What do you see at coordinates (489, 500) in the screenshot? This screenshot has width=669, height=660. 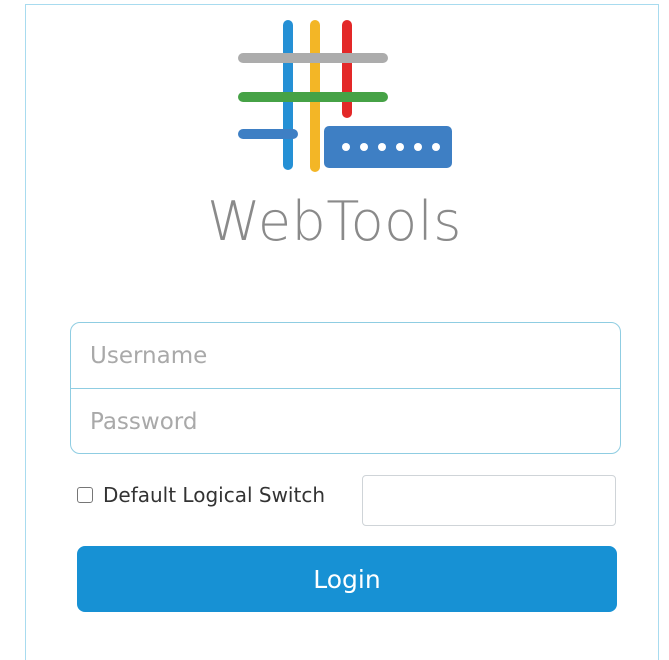 I see `logical-switch-input` at bounding box center [489, 500].